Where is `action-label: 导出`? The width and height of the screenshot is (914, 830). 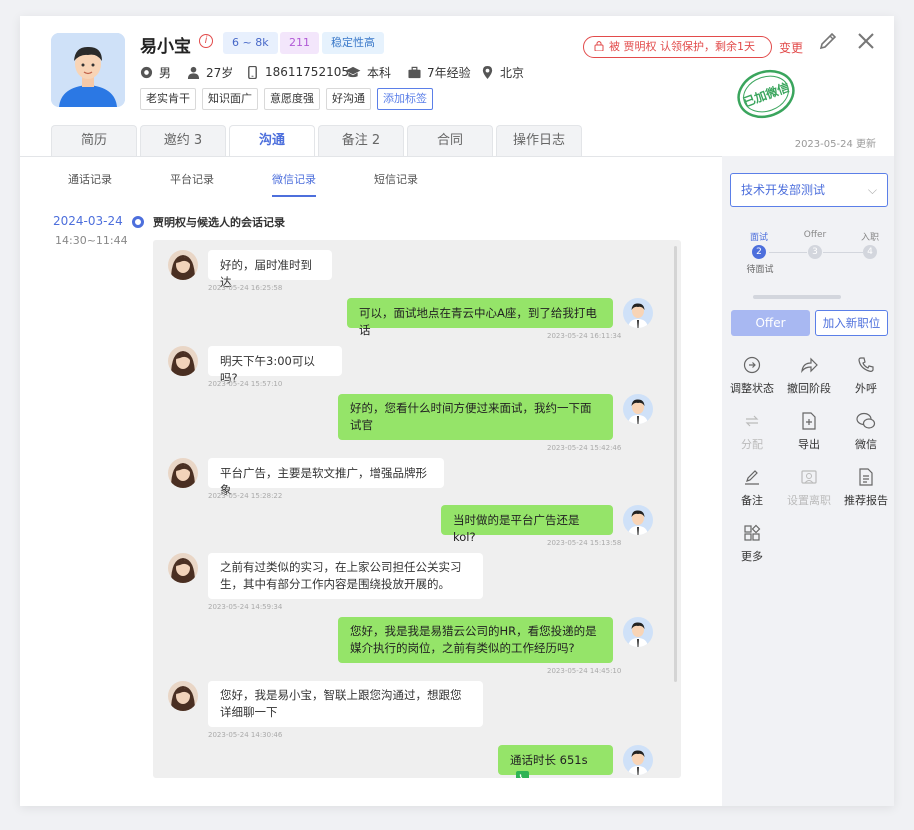 action-label: 导出 is located at coordinates (809, 444).